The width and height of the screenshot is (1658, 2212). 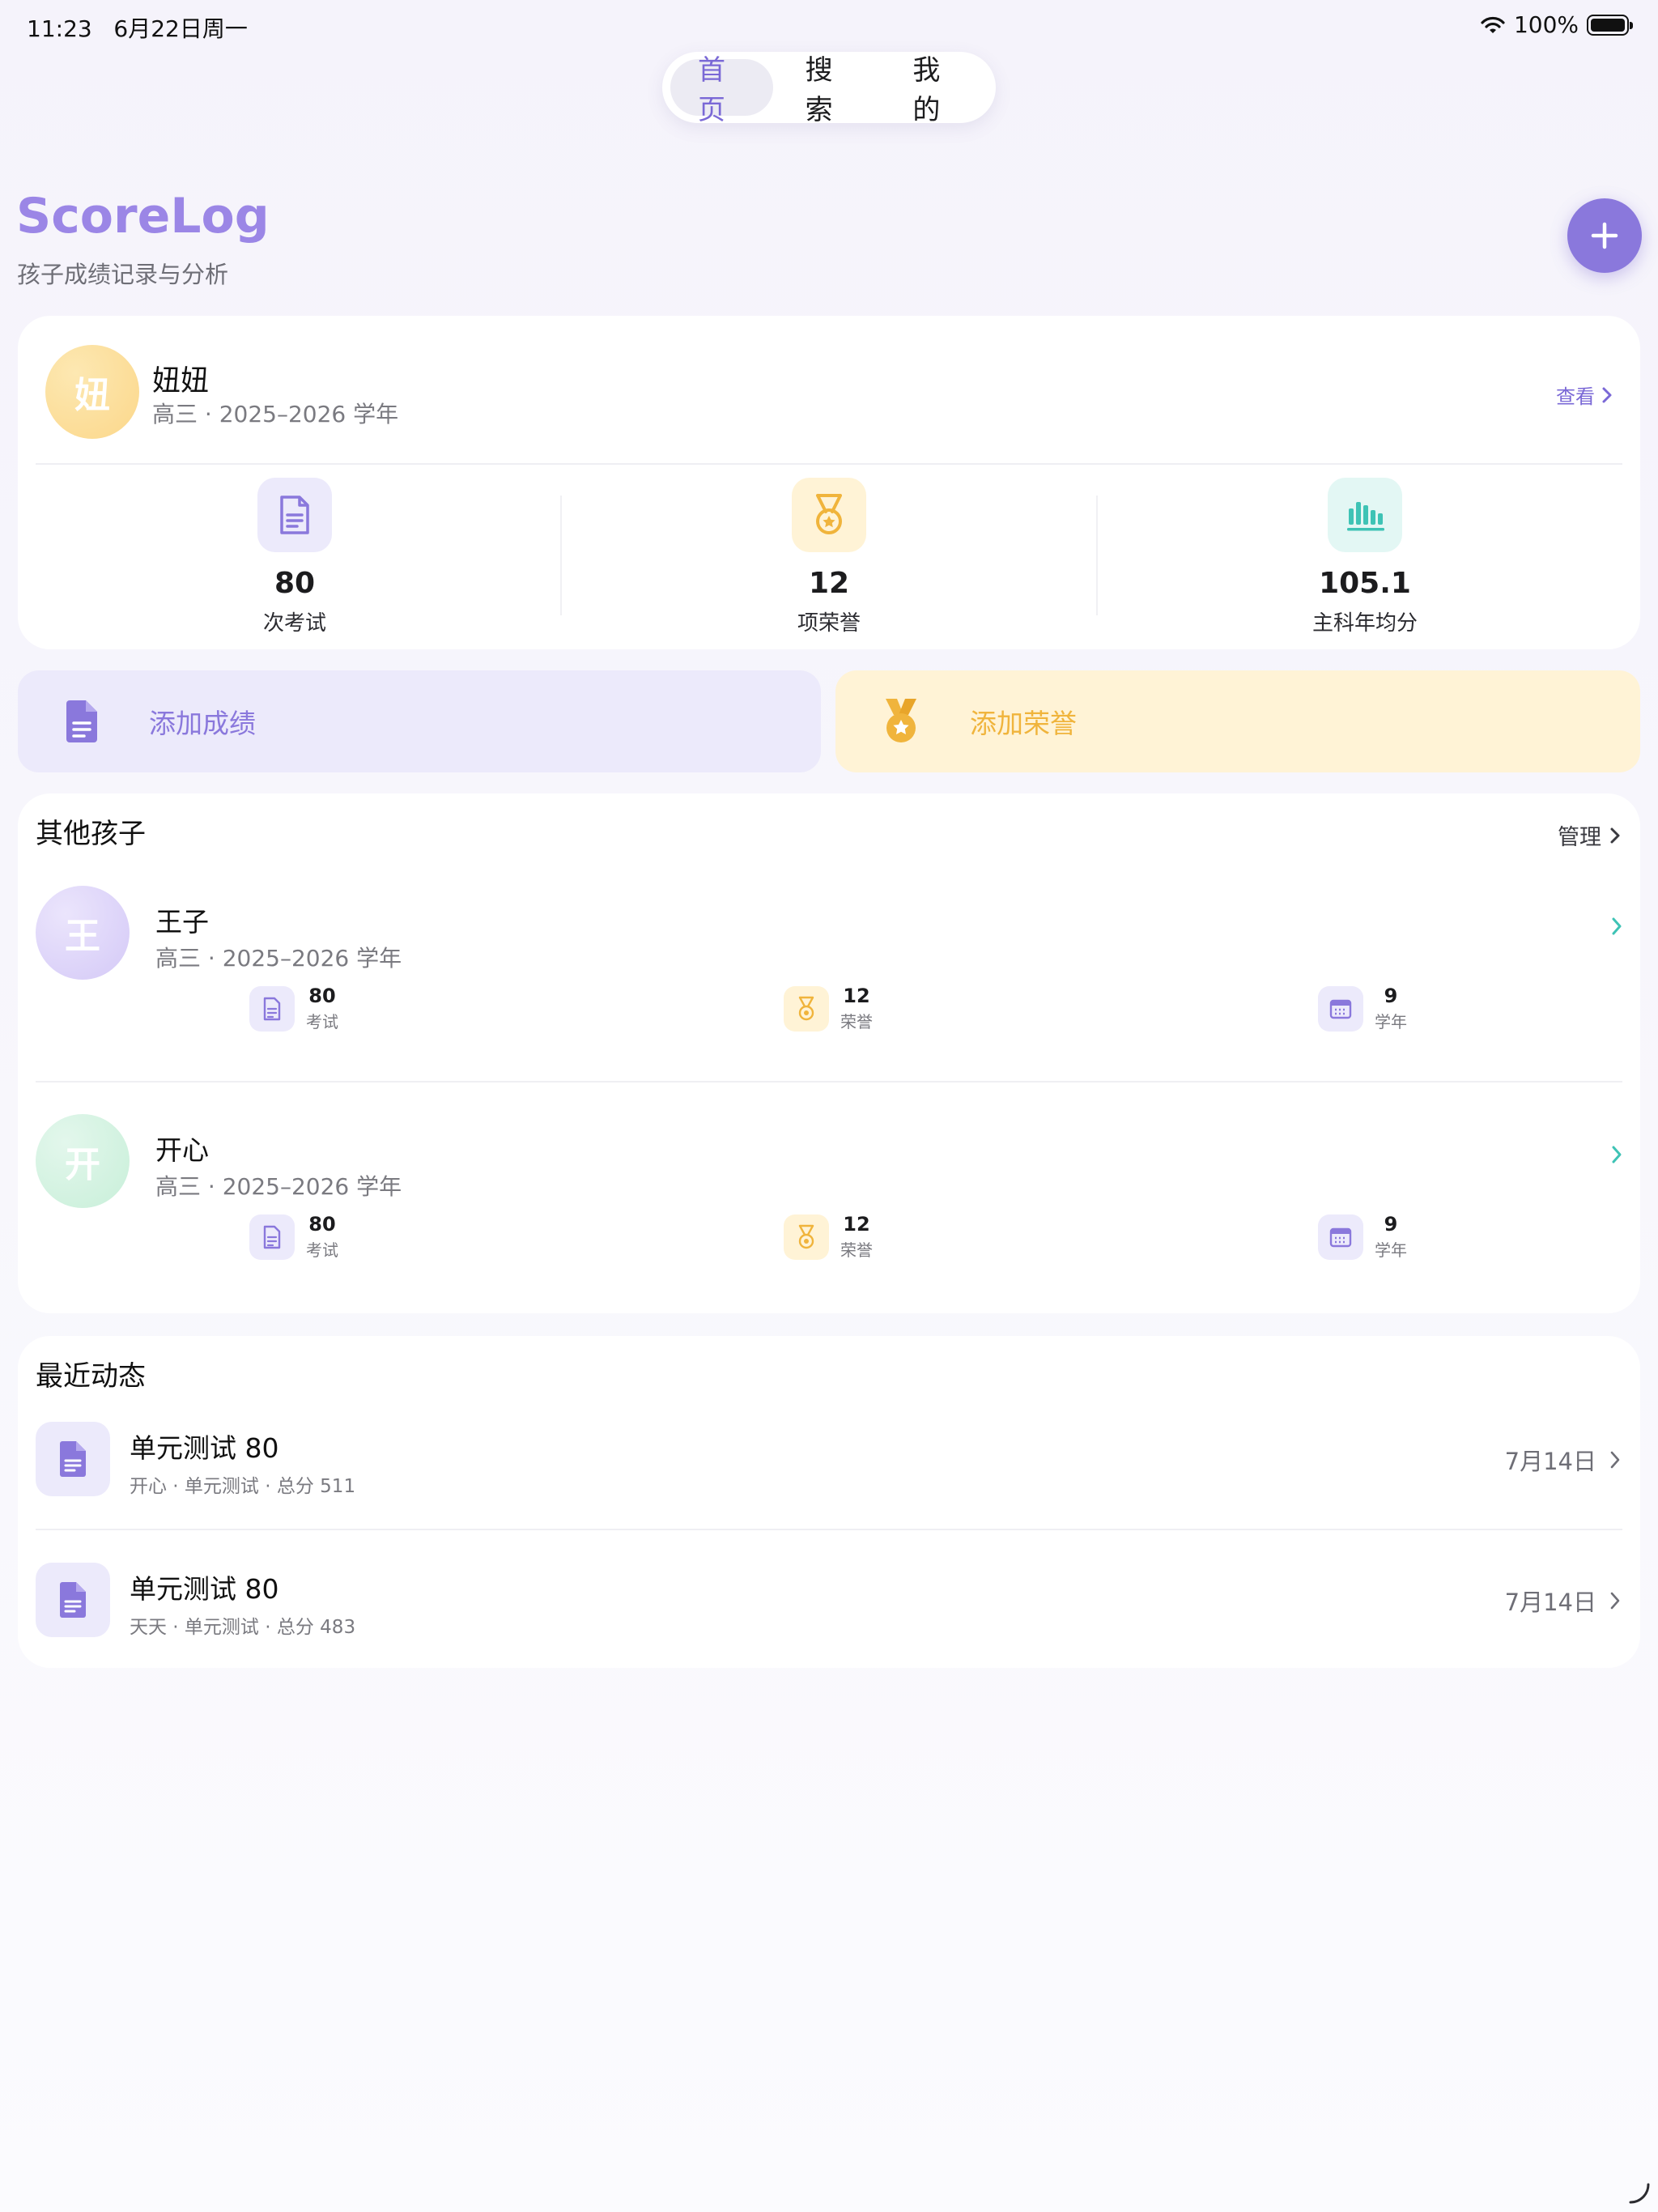 I want to click on stat-average: 105.1 主科年均分, so click(x=1365, y=557).